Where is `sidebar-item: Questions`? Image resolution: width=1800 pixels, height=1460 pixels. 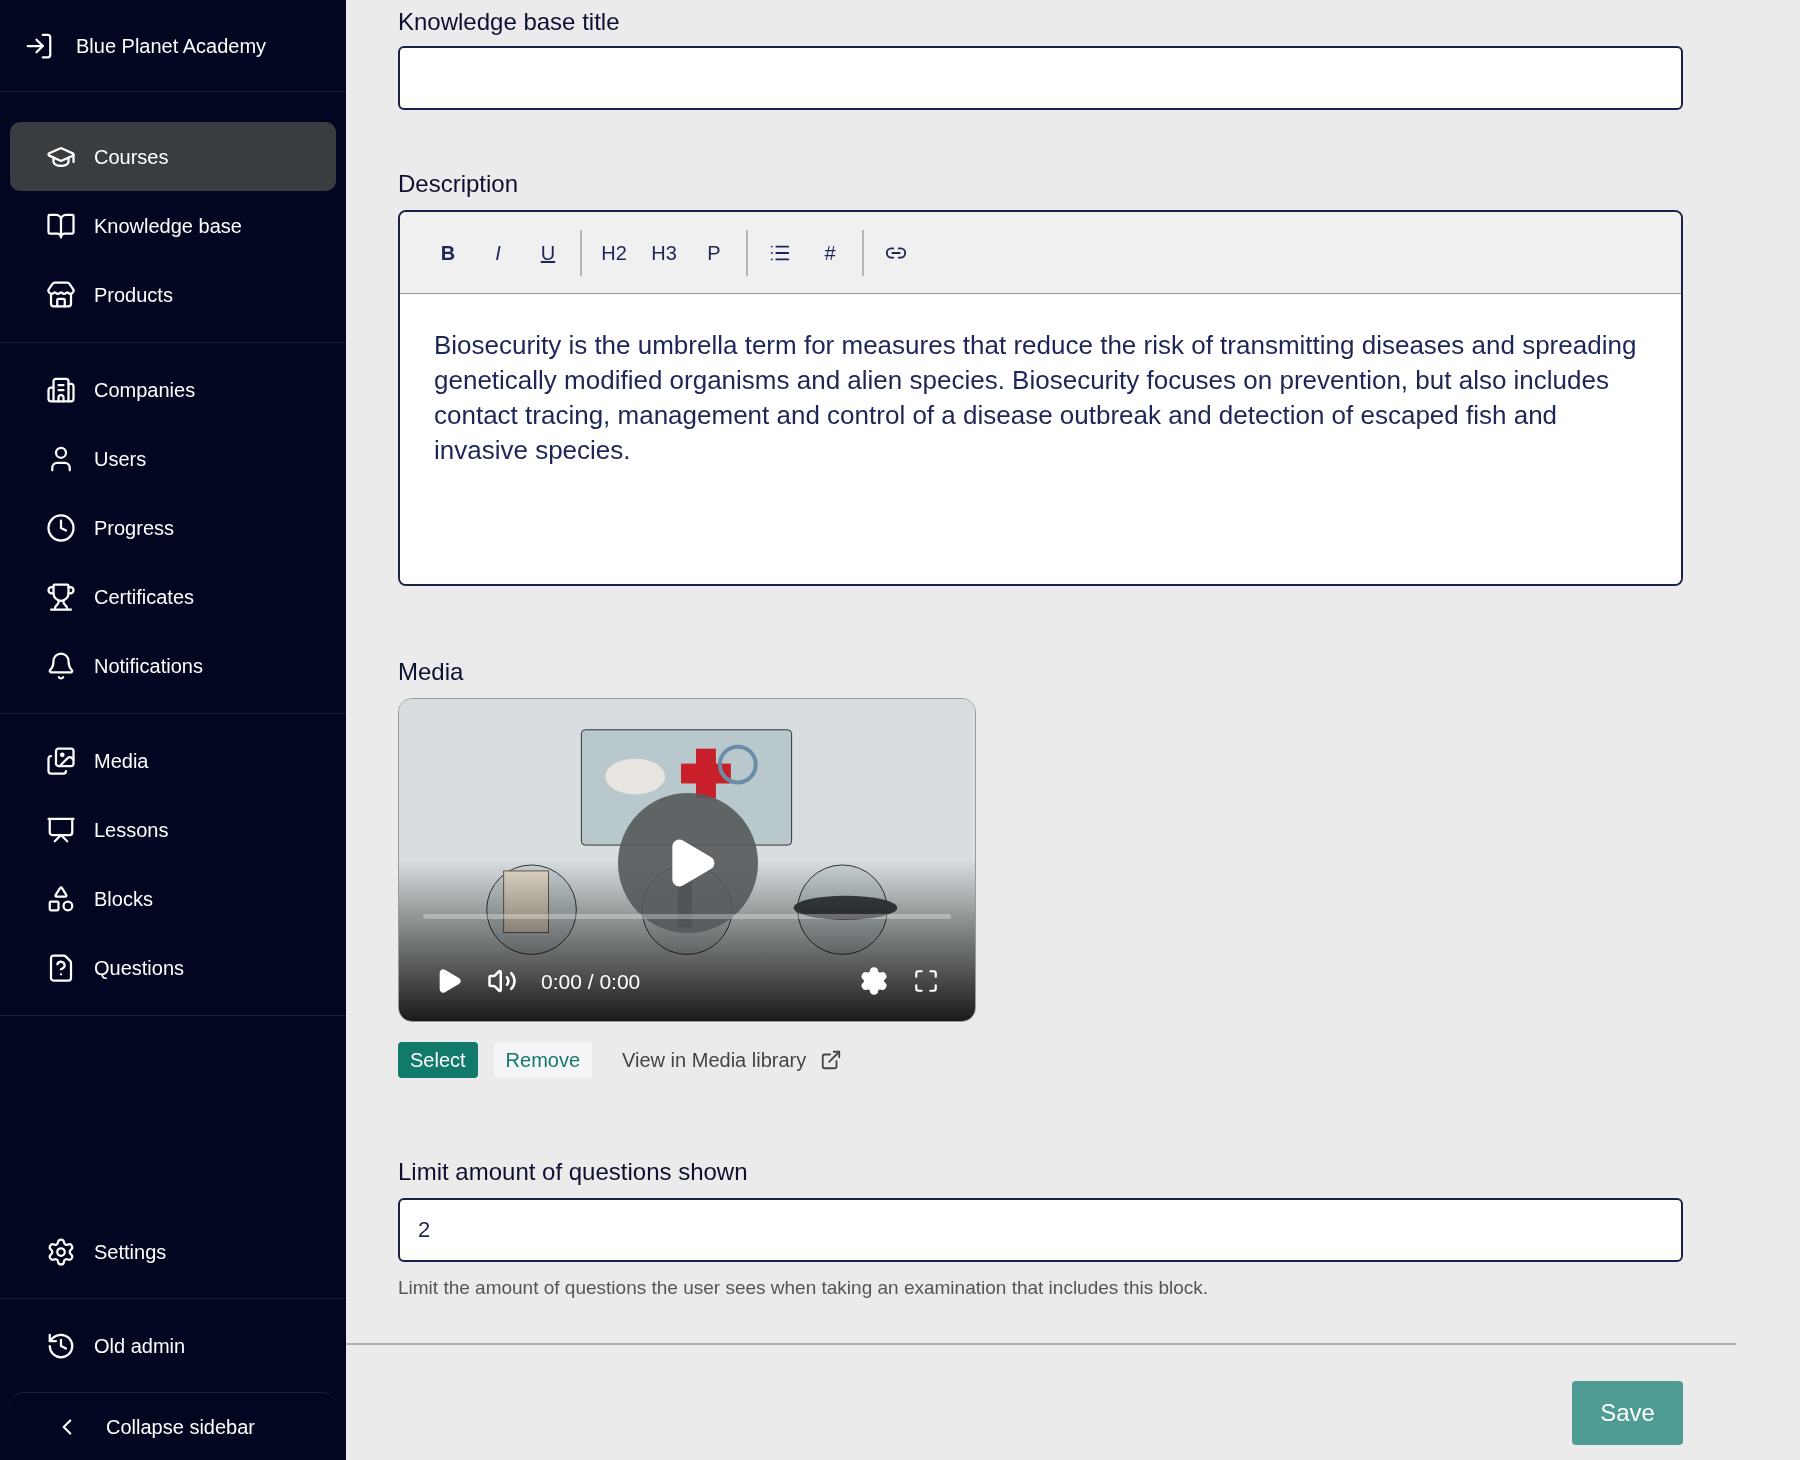
sidebar-item: Questions is located at coordinates (173, 967).